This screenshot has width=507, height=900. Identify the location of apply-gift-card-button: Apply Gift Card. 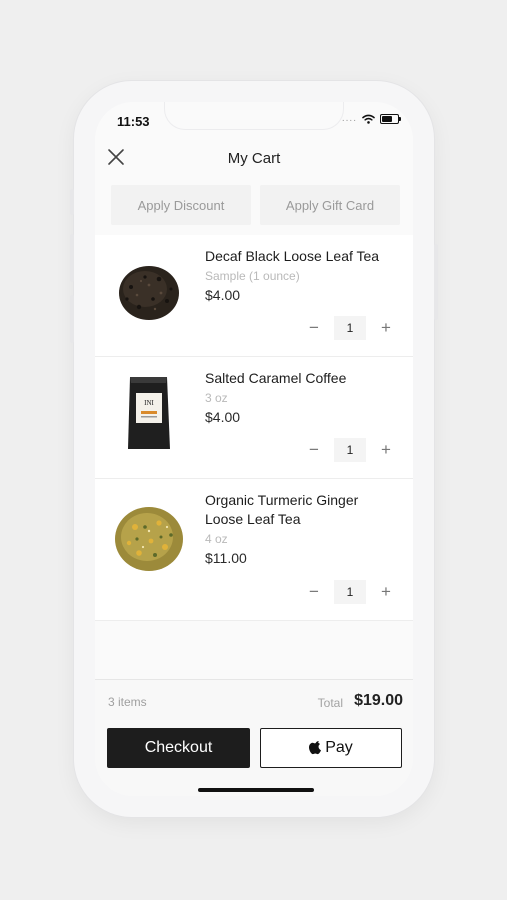
(330, 205).